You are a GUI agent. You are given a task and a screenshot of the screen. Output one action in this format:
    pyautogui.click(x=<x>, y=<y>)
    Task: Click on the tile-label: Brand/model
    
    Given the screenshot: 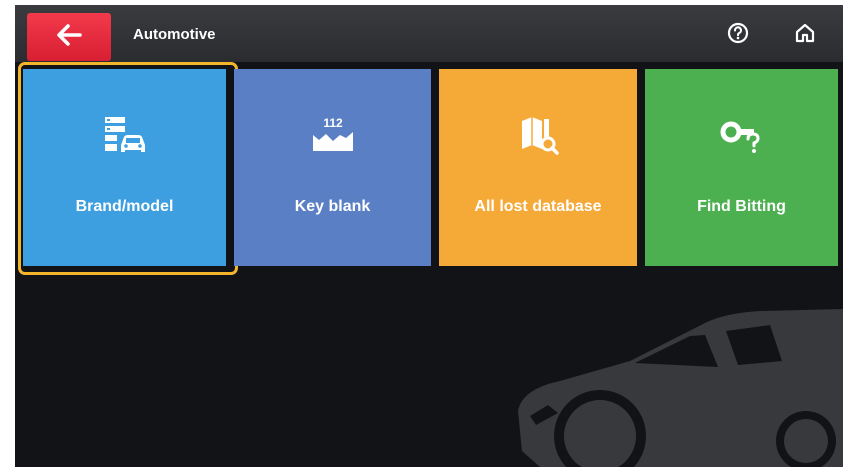 What is the action you would take?
    pyautogui.click(x=124, y=206)
    